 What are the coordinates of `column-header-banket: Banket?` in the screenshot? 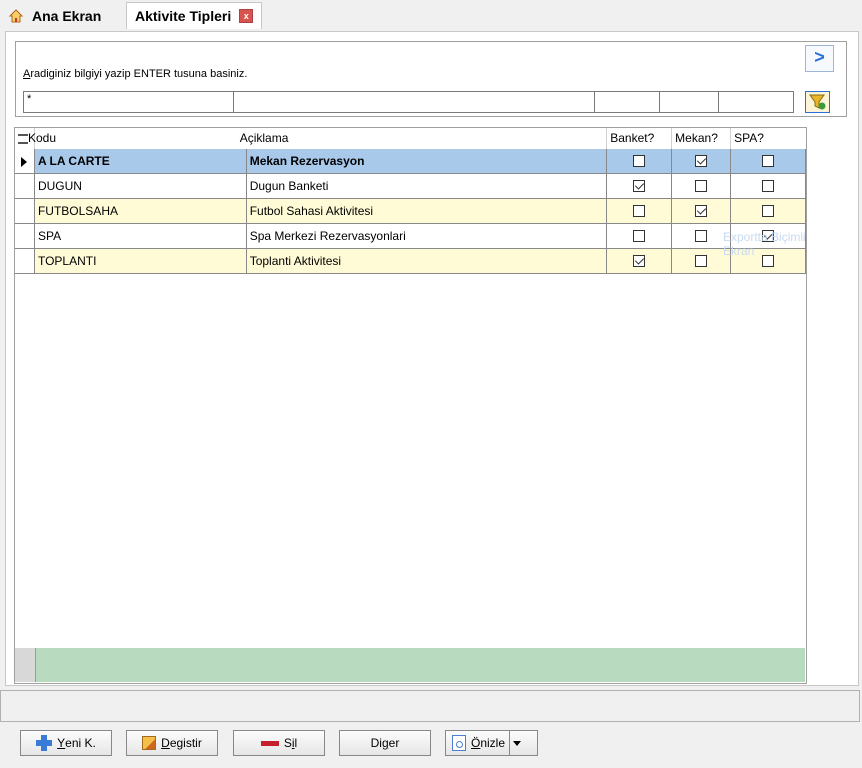 It's located at (640, 138).